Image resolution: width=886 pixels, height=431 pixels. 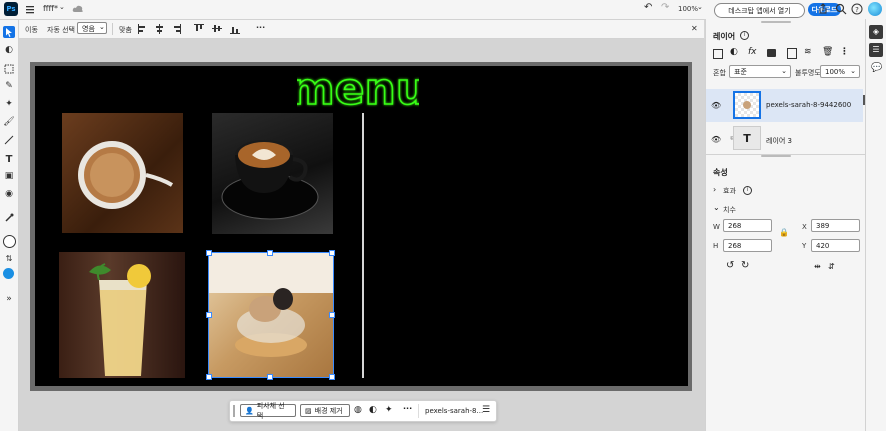 I want to click on adjustment-icon: ◐, so click(x=373, y=410).